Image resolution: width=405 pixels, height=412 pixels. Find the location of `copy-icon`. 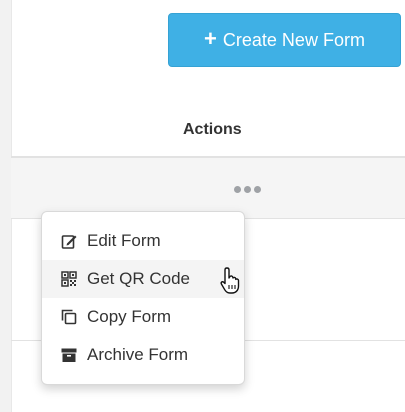

copy-icon is located at coordinates (69, 317).